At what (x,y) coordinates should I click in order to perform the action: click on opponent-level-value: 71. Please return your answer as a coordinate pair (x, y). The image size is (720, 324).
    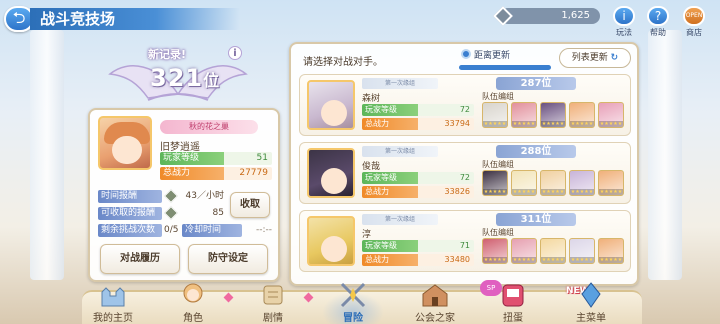
    Looking at the image, I should click on (464, 245).